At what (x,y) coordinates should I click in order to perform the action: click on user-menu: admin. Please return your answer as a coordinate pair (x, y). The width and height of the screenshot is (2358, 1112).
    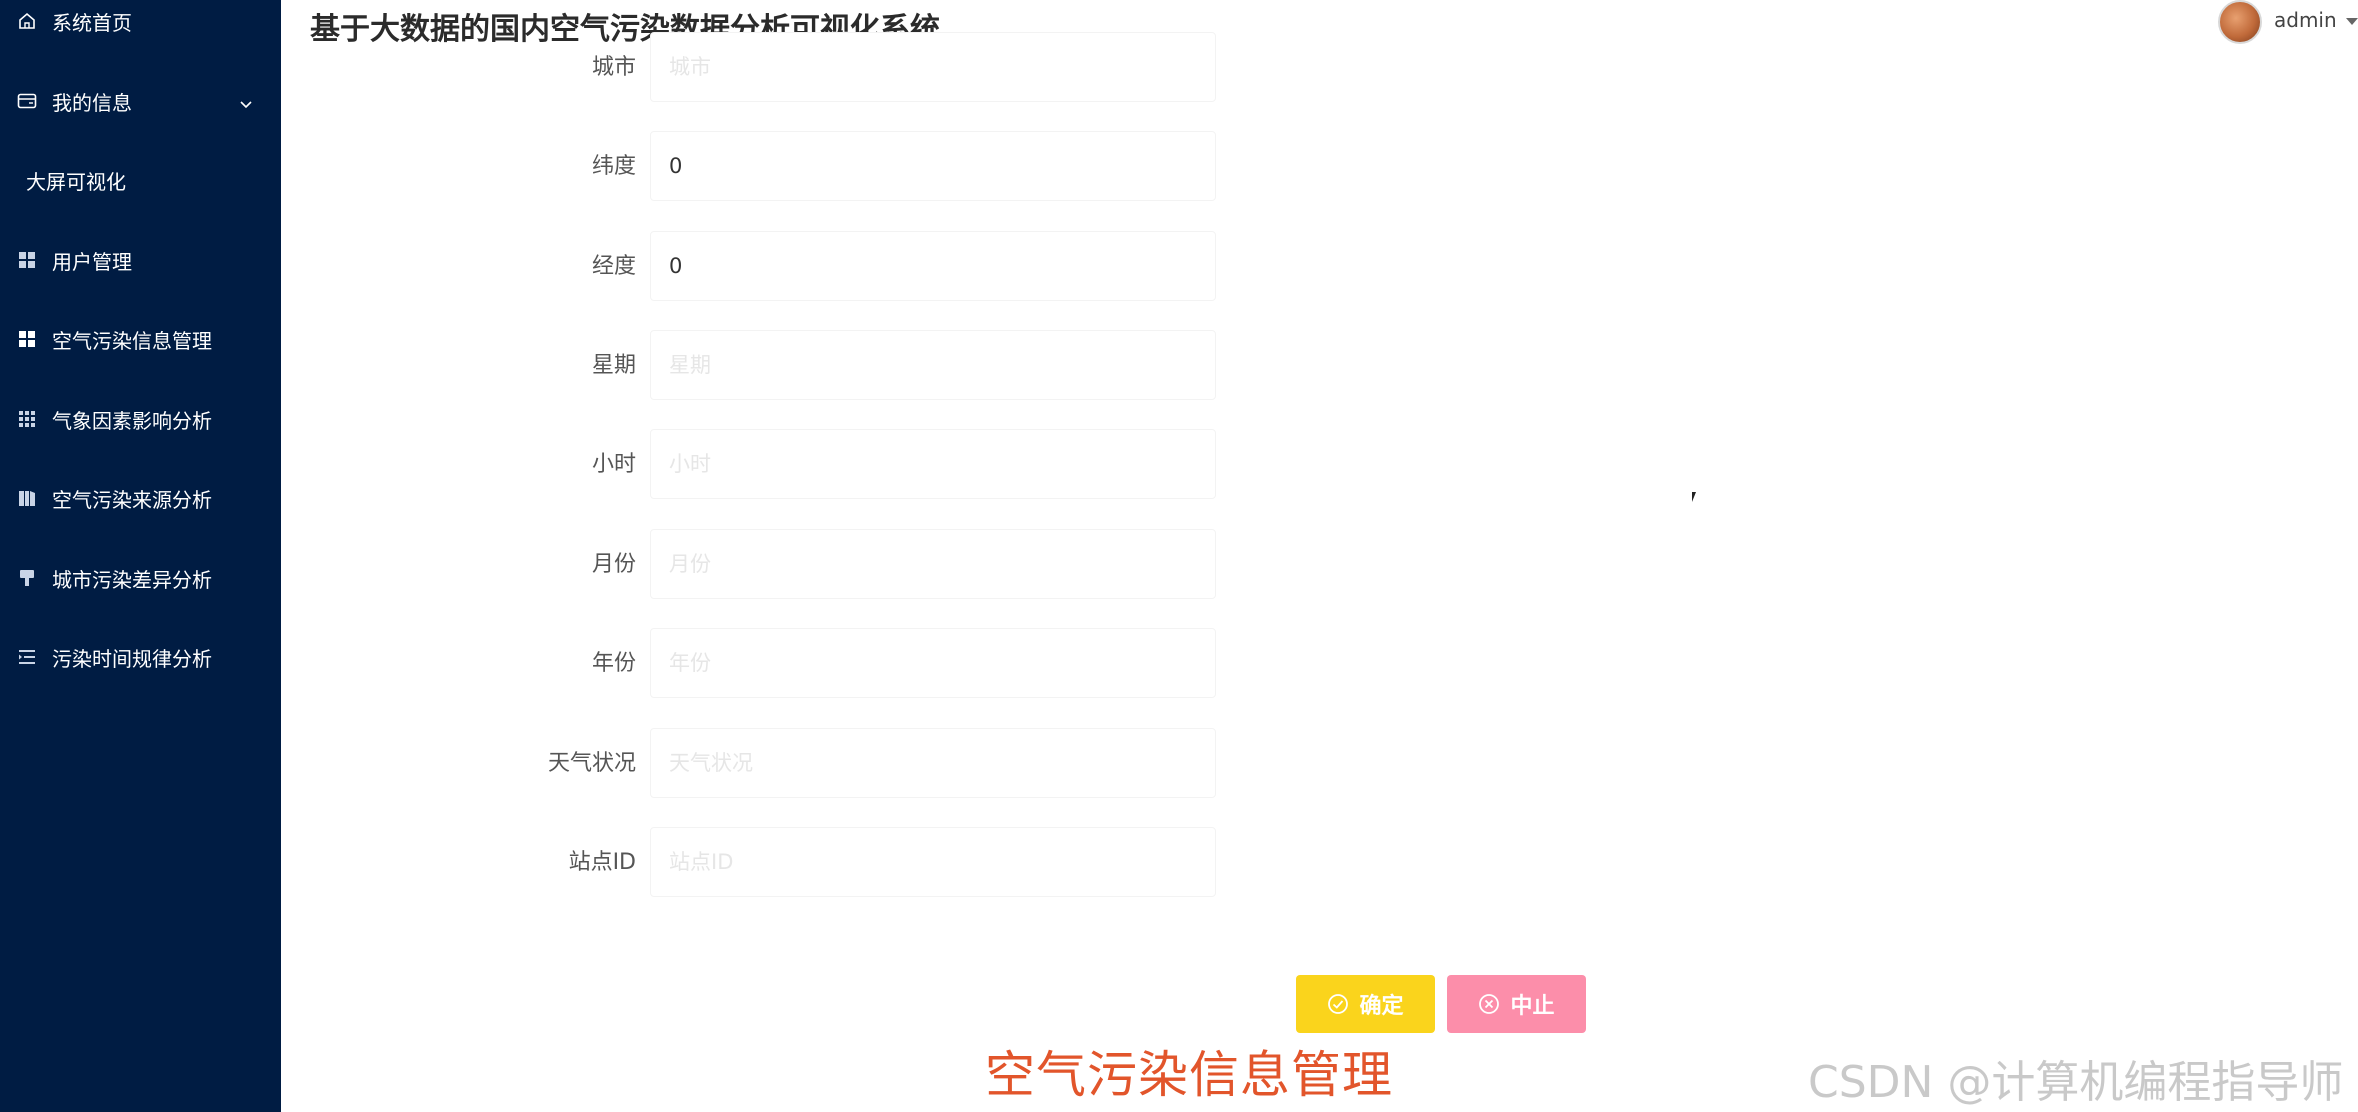
    Looking at the image, I should click on (2288, 23).